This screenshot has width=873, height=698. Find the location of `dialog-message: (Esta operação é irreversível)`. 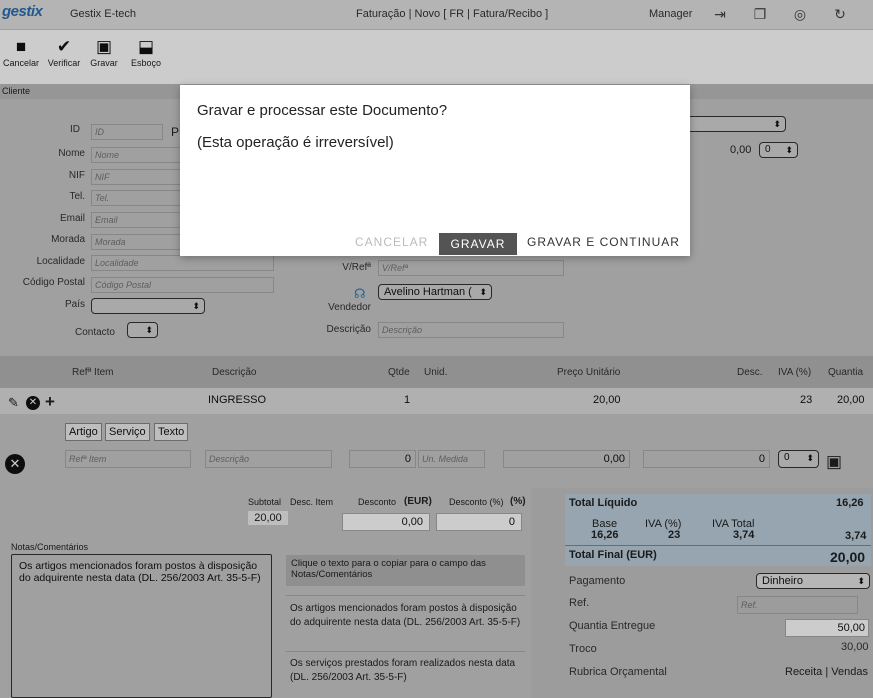

dialog-message: (Esta operação é irreversível) is located at coordinates (295, 142).